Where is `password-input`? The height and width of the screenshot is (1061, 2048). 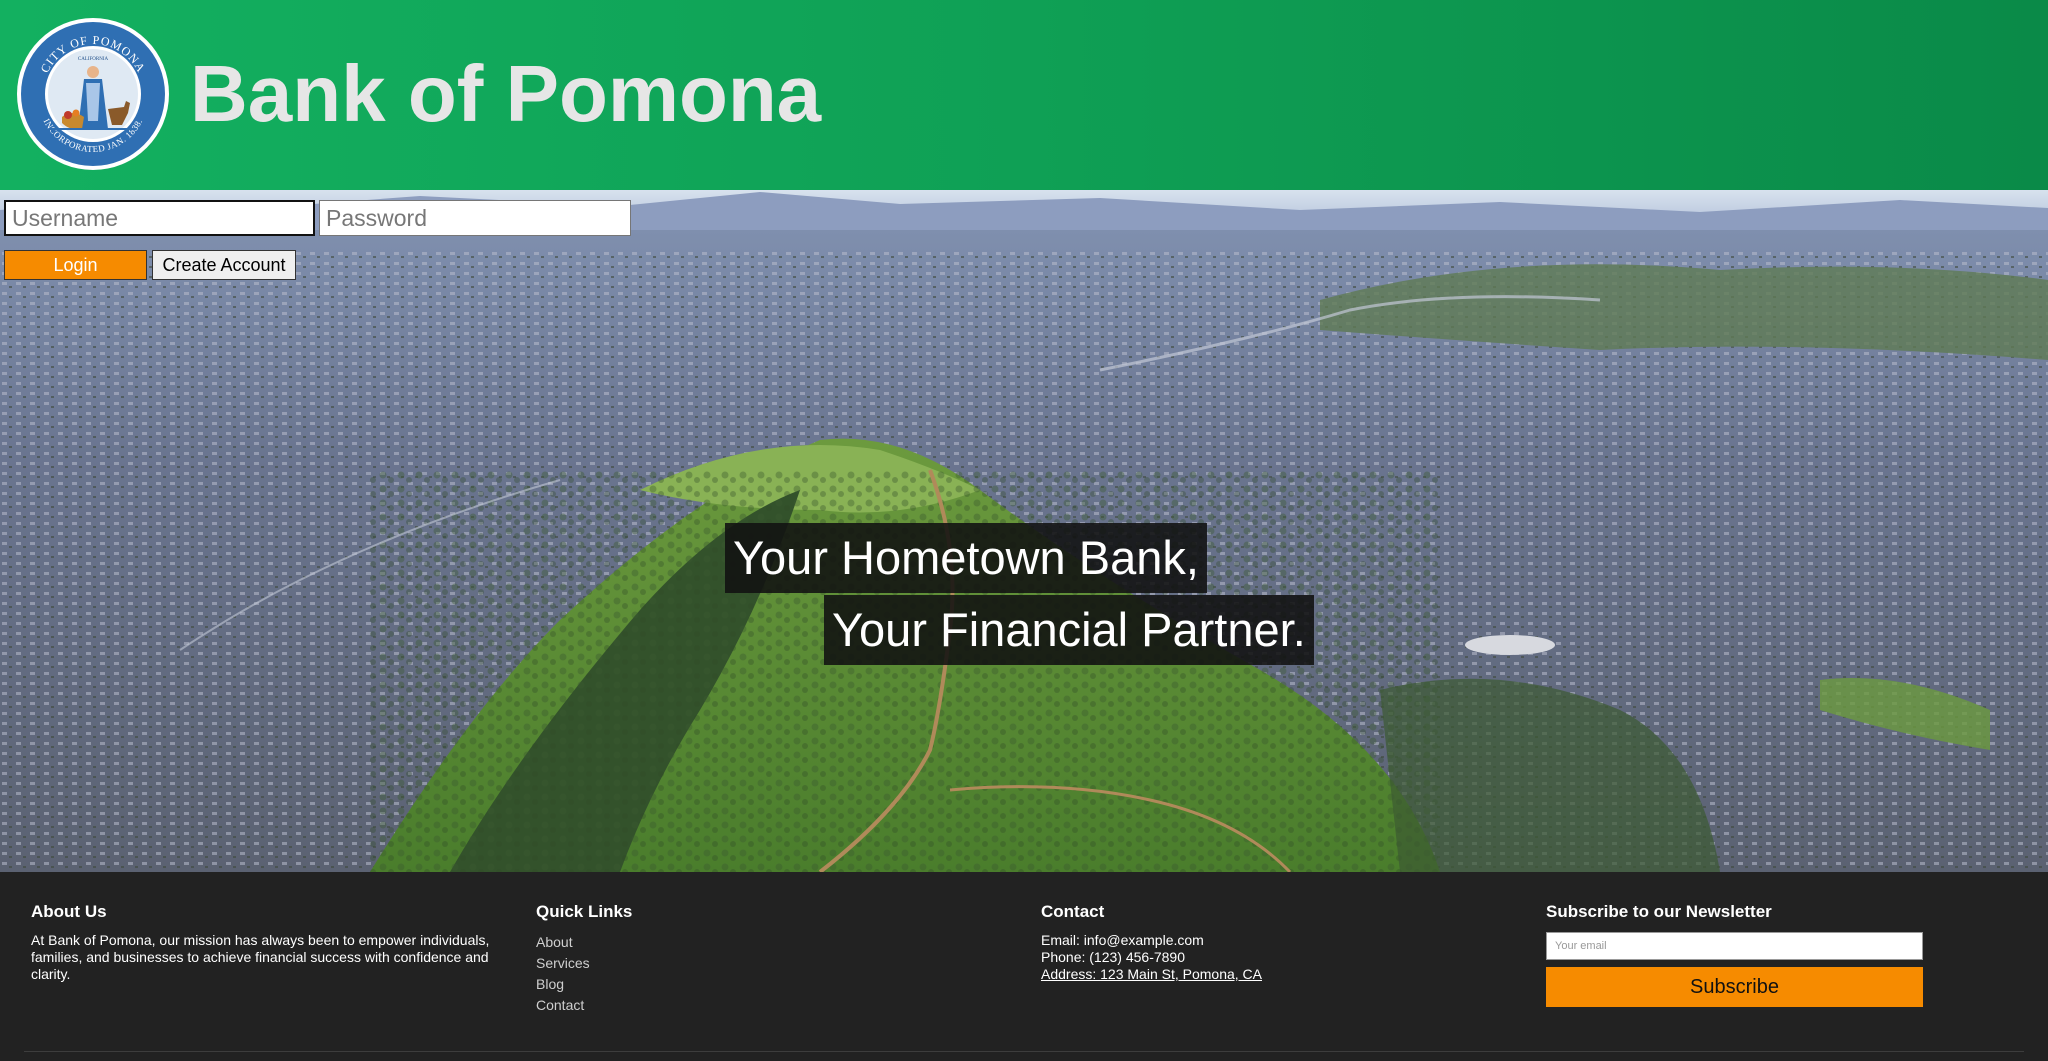 password-input is located at coordinates (475, 218).